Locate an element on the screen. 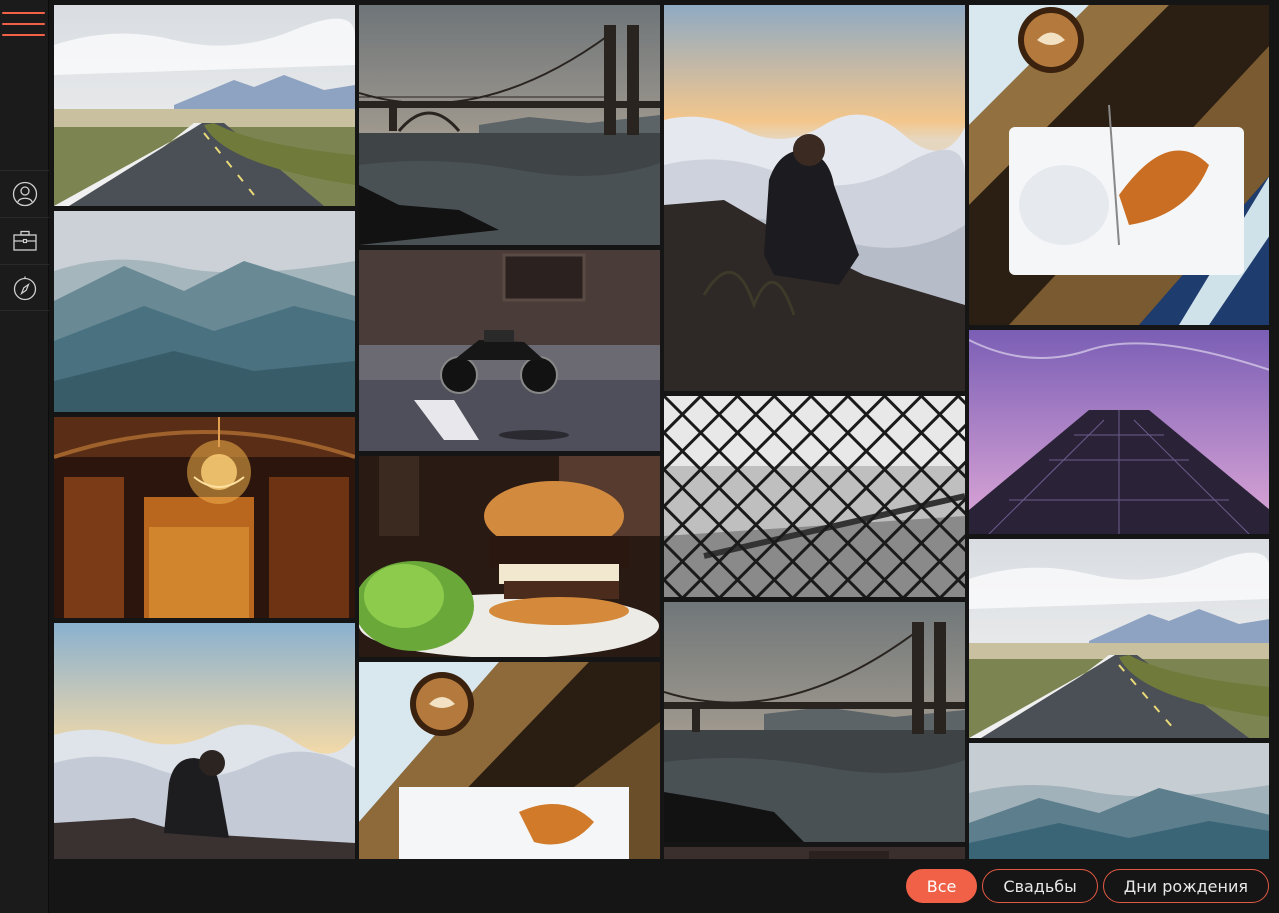 This screenshot has width=1279, height=913. filter-all-button: Все is located at coordinates (941, 886).